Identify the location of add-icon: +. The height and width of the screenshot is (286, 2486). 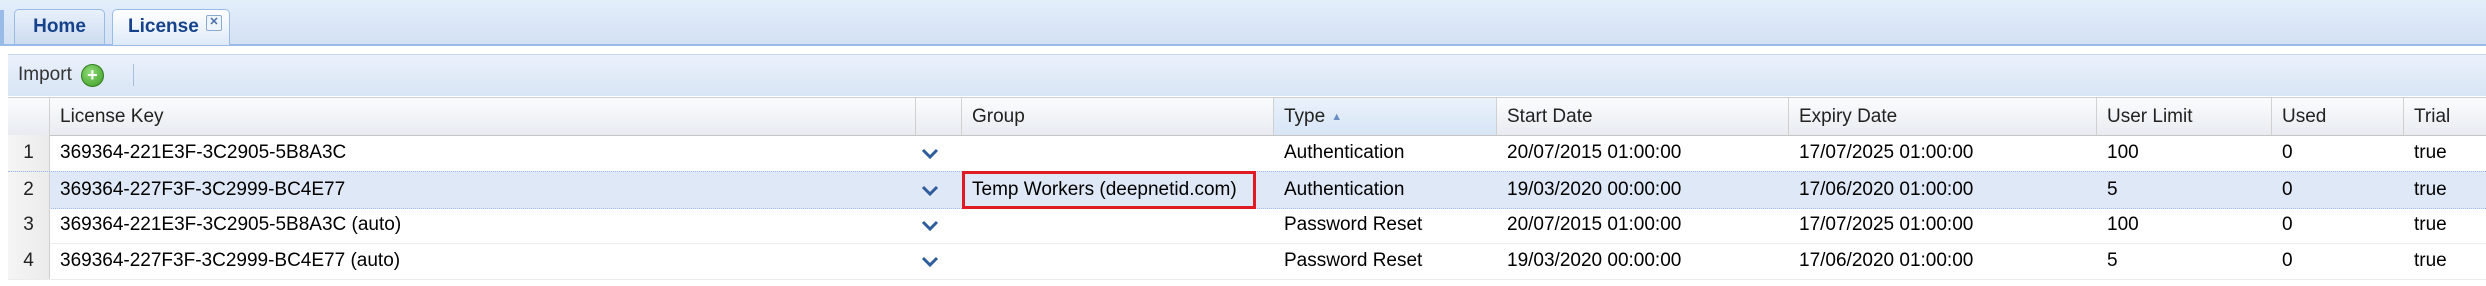
(92, 75).